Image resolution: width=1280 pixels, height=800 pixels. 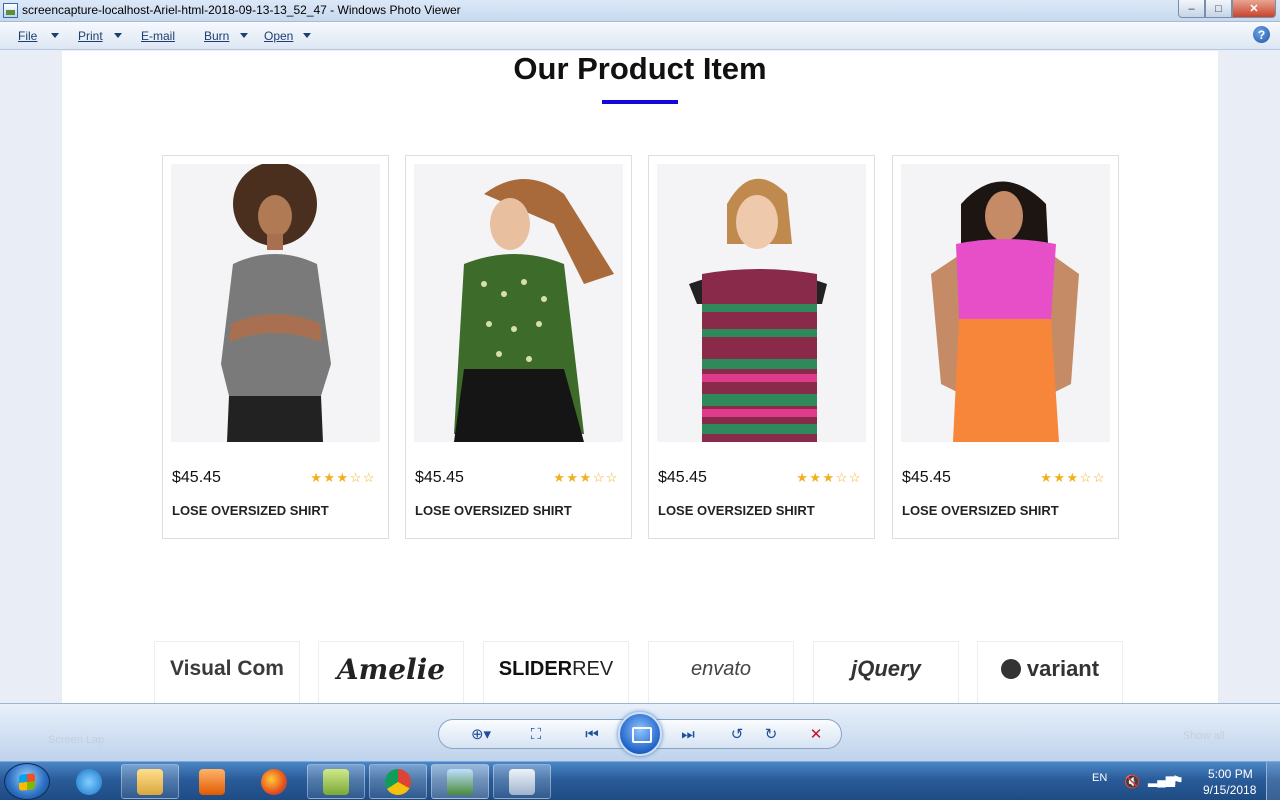 I want to click on media-player-icon, so click(x=212, y=781).